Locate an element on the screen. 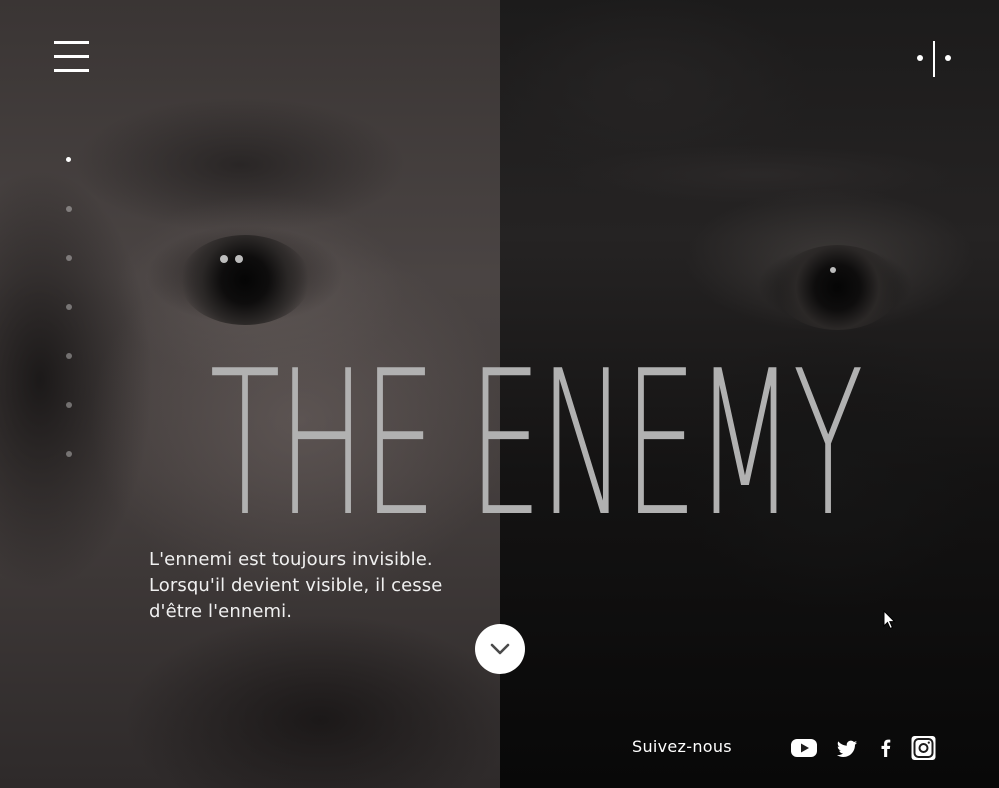  tagline-line-3: d'être l'ennemi. is located at coordinates (221, 611).